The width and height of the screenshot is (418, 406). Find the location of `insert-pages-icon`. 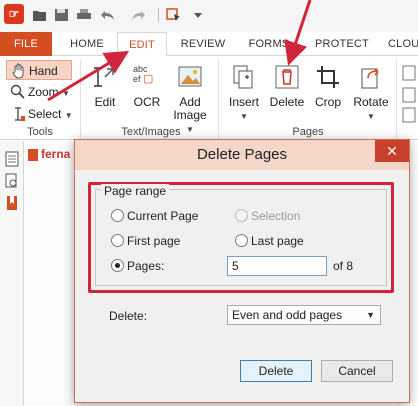

insert-pages-icon is located at coordinates (243, 77).